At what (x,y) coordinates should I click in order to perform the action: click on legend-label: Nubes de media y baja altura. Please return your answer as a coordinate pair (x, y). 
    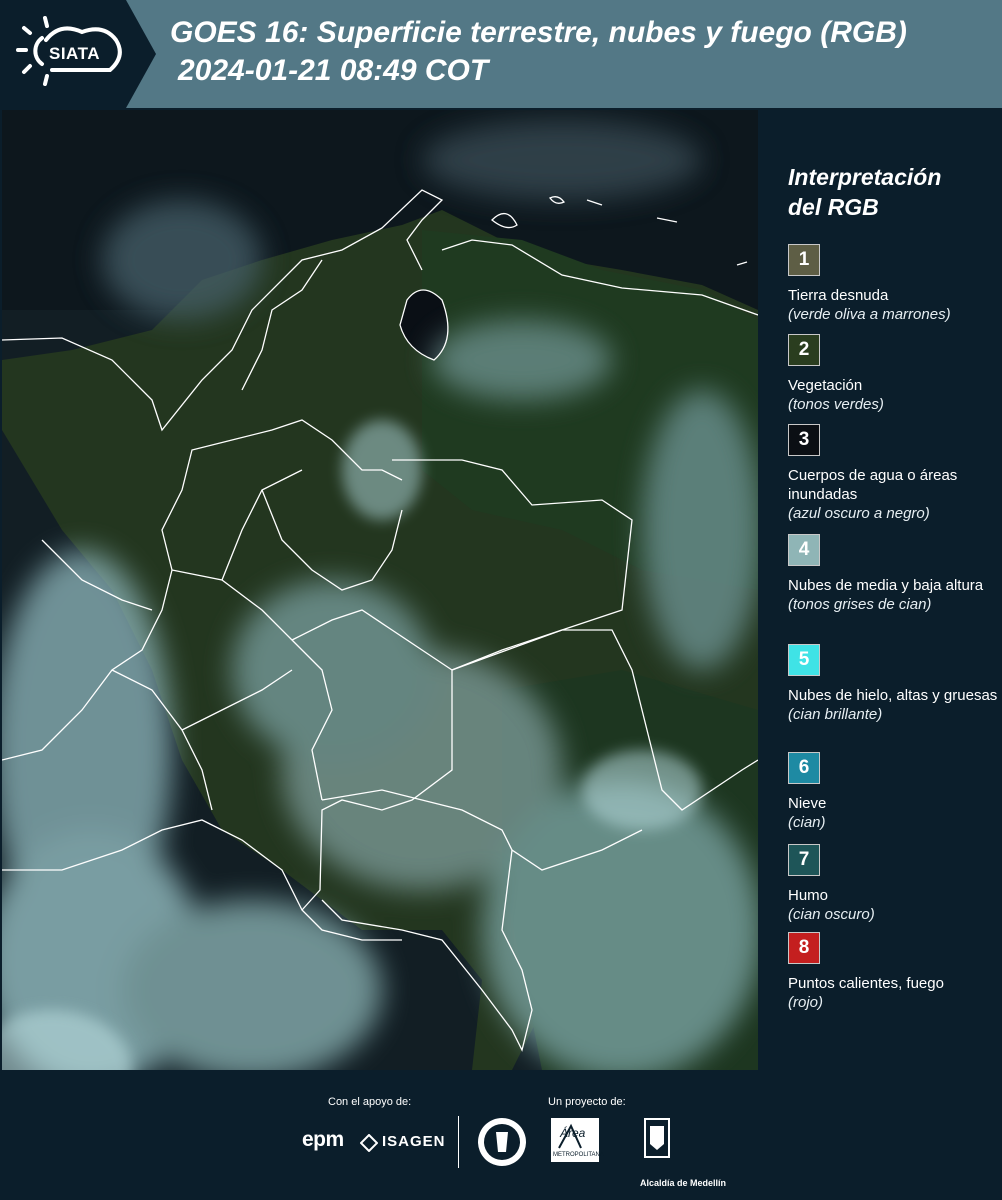
    Looking at the image, I should click on (886, 585).